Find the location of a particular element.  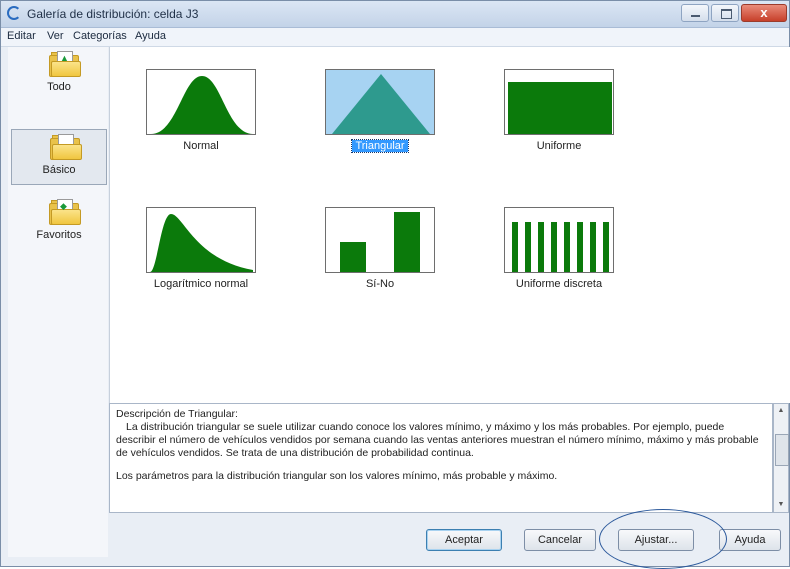

sidebar-item-label: Favoritos is located at coordinates (59, 235).